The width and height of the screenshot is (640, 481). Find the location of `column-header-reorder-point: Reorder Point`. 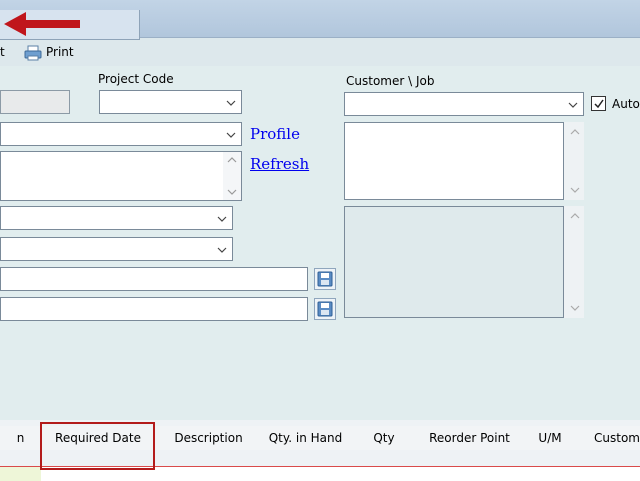

column-header-reorder-point: Reorder Point is located at coordinates (470, 438).